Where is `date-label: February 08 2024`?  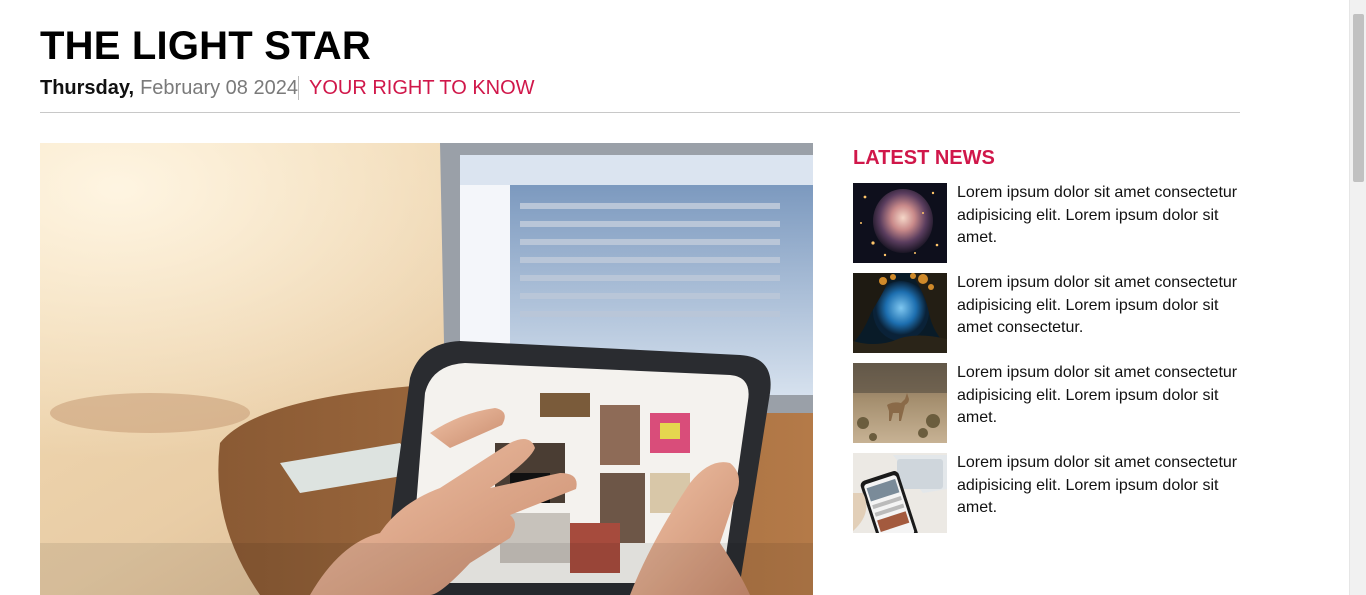 date-label: February 08 2024 is located at coordinates (219, 88).